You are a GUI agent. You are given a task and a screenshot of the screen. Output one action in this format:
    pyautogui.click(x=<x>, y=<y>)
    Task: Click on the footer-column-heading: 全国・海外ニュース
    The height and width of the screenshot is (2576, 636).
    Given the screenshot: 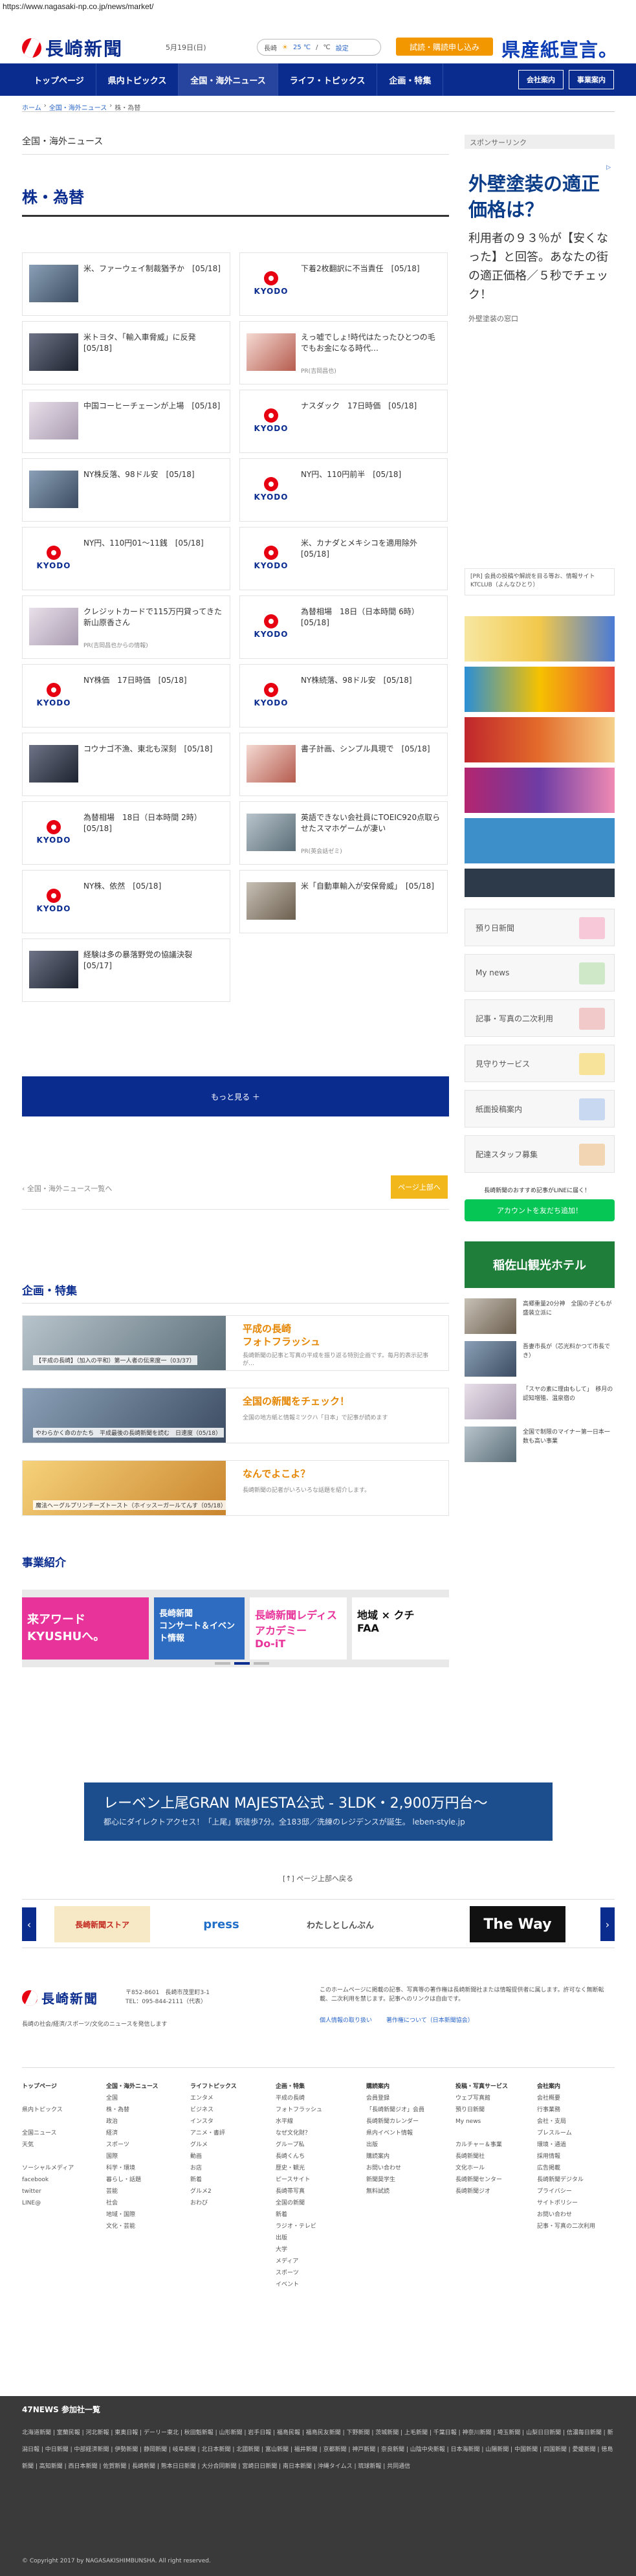 What is the action you would take?
    pyautogui.click(x=132, y=2087)
    